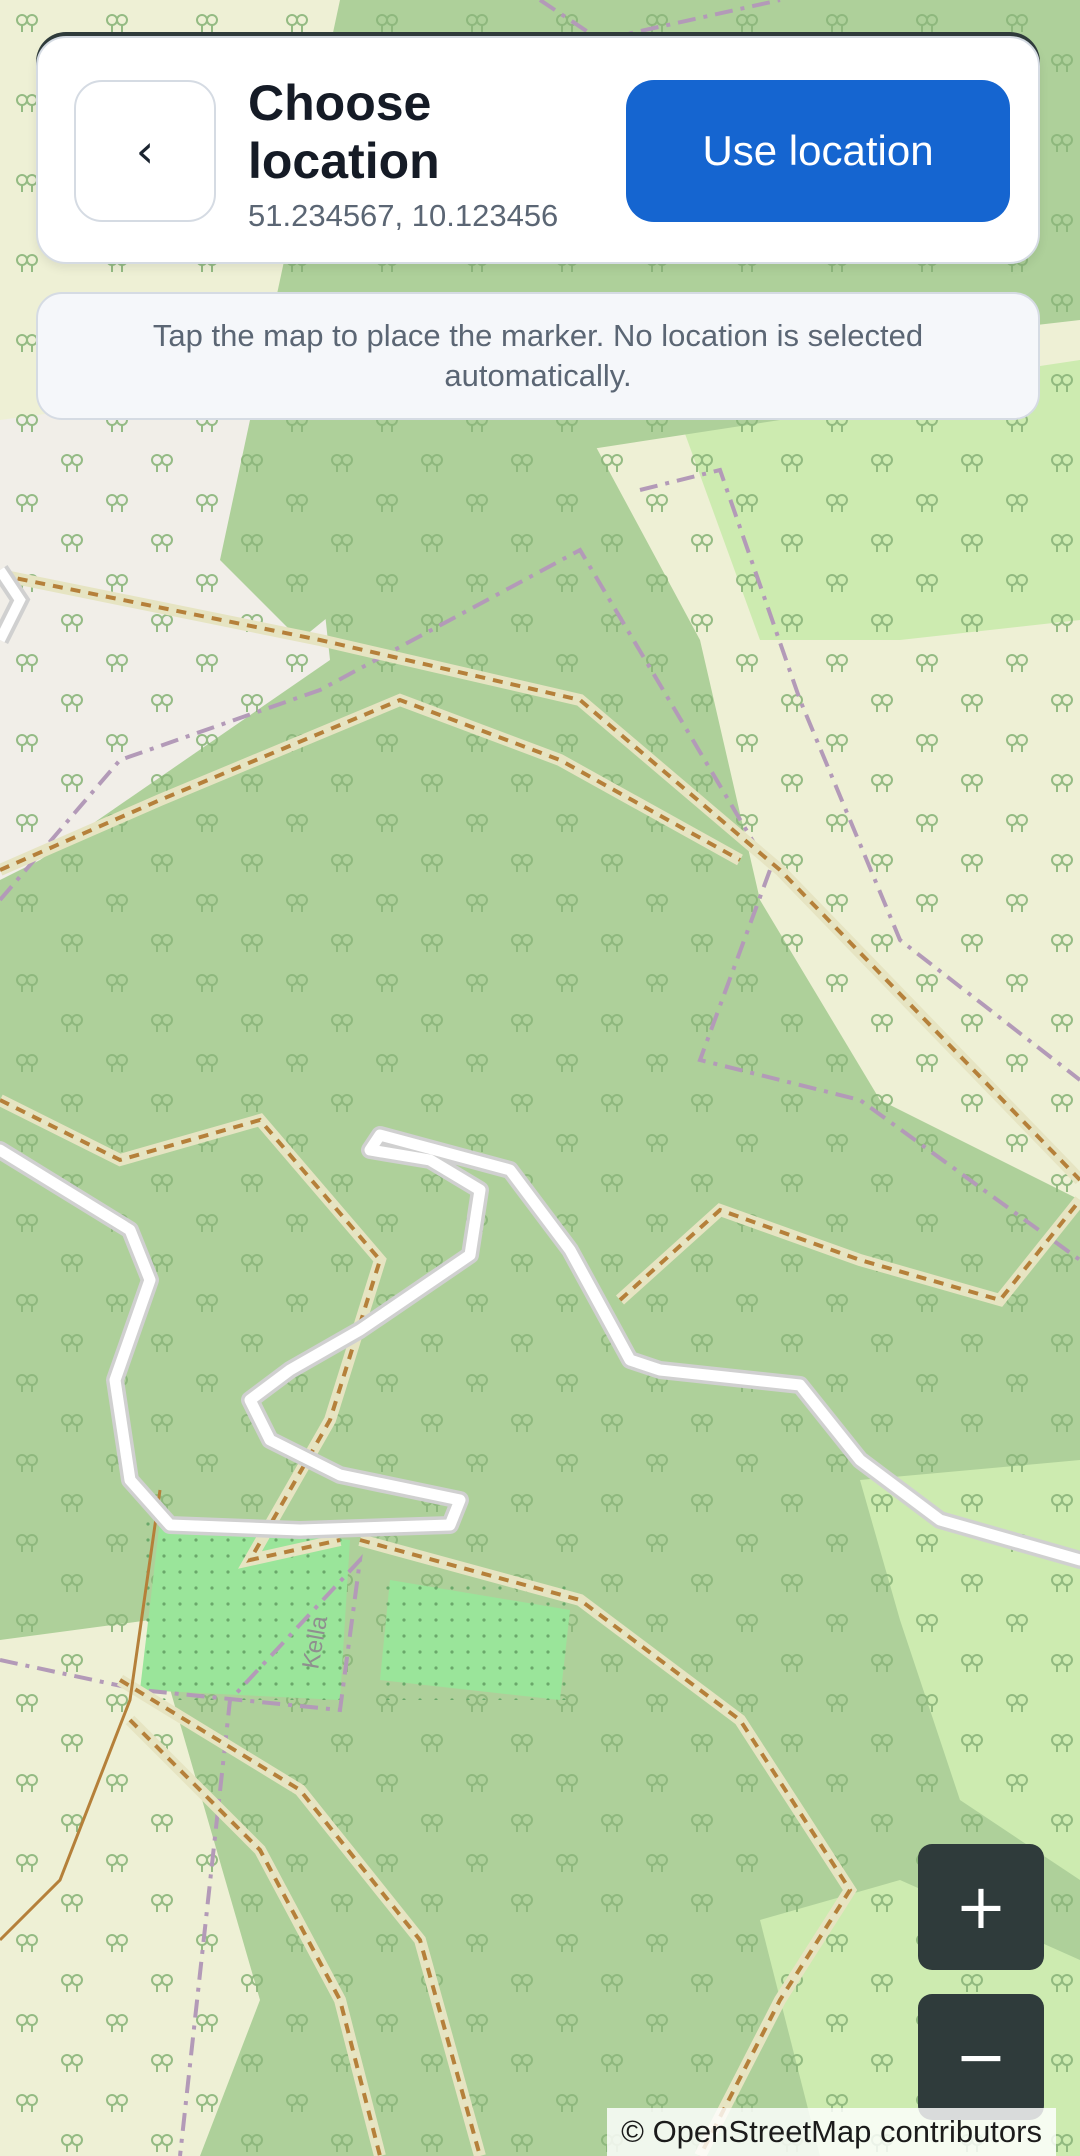 The height and width of the screenshot is (2156, 1080). What do you see at coordinates (475, 1640) in the screenshot?
I see `grass-plot-2-dots` at bounding box center [475, 1640].